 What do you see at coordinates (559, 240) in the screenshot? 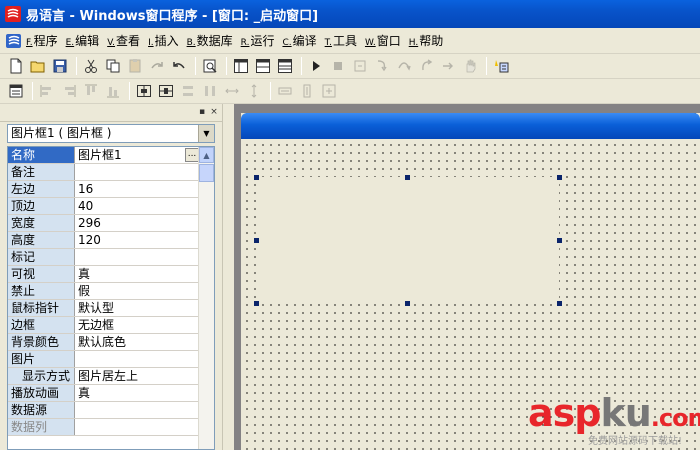
I see `resize-handle-e` at bounding box center [559, 240].